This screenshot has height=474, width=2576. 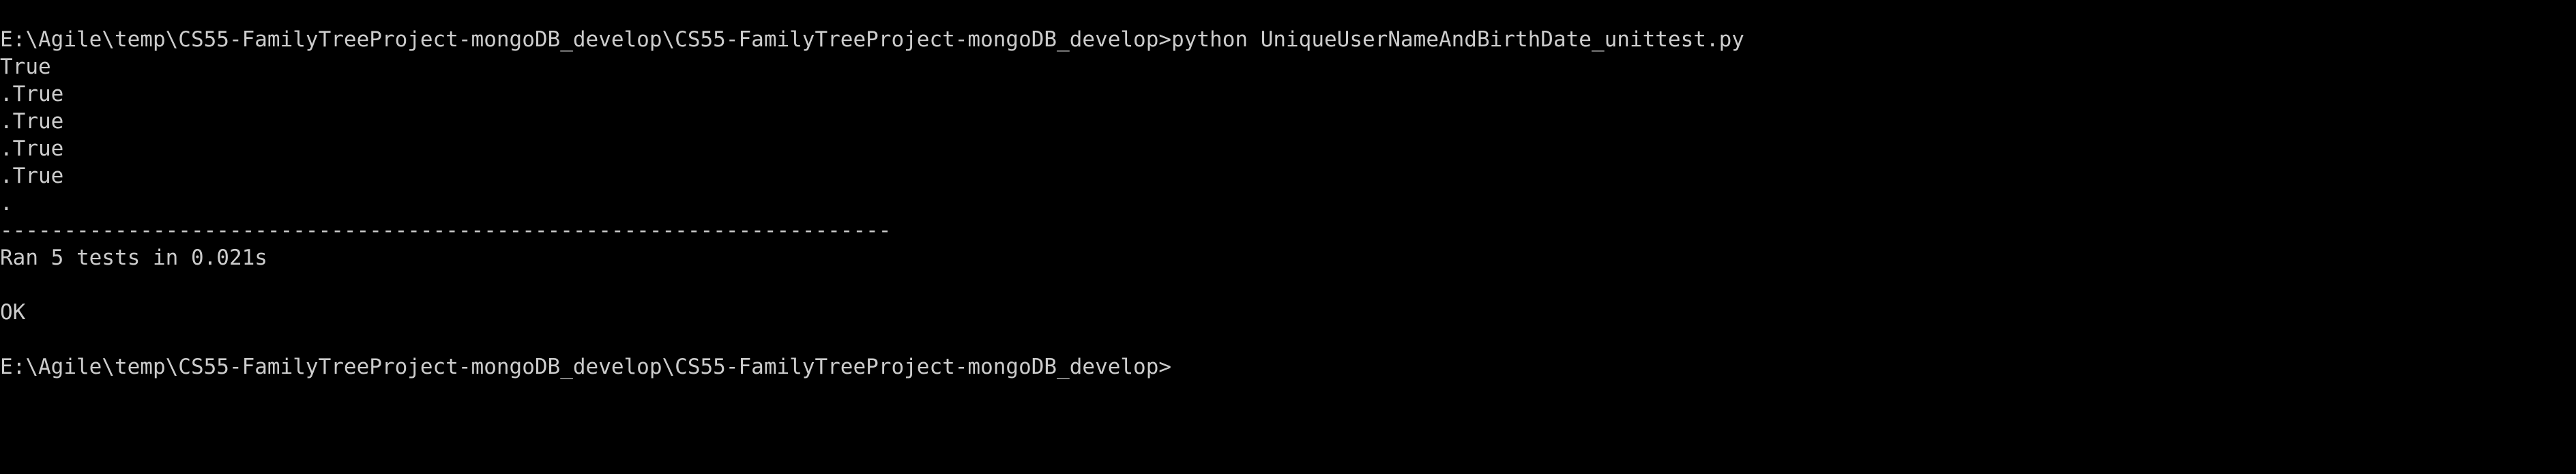 What do you see at coordinates (6, 203) in the screenshot?
I see `output-line: .` at bounding box center [6, 203].